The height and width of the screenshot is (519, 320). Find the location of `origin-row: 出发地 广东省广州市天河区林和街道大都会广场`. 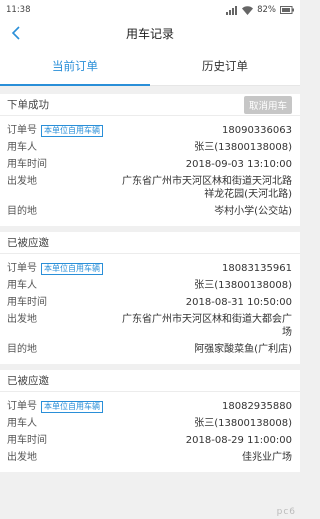

origin-row: 出发地 广东省广州市天河区林和街道大都会广场 is located at coordinates (149, 326).